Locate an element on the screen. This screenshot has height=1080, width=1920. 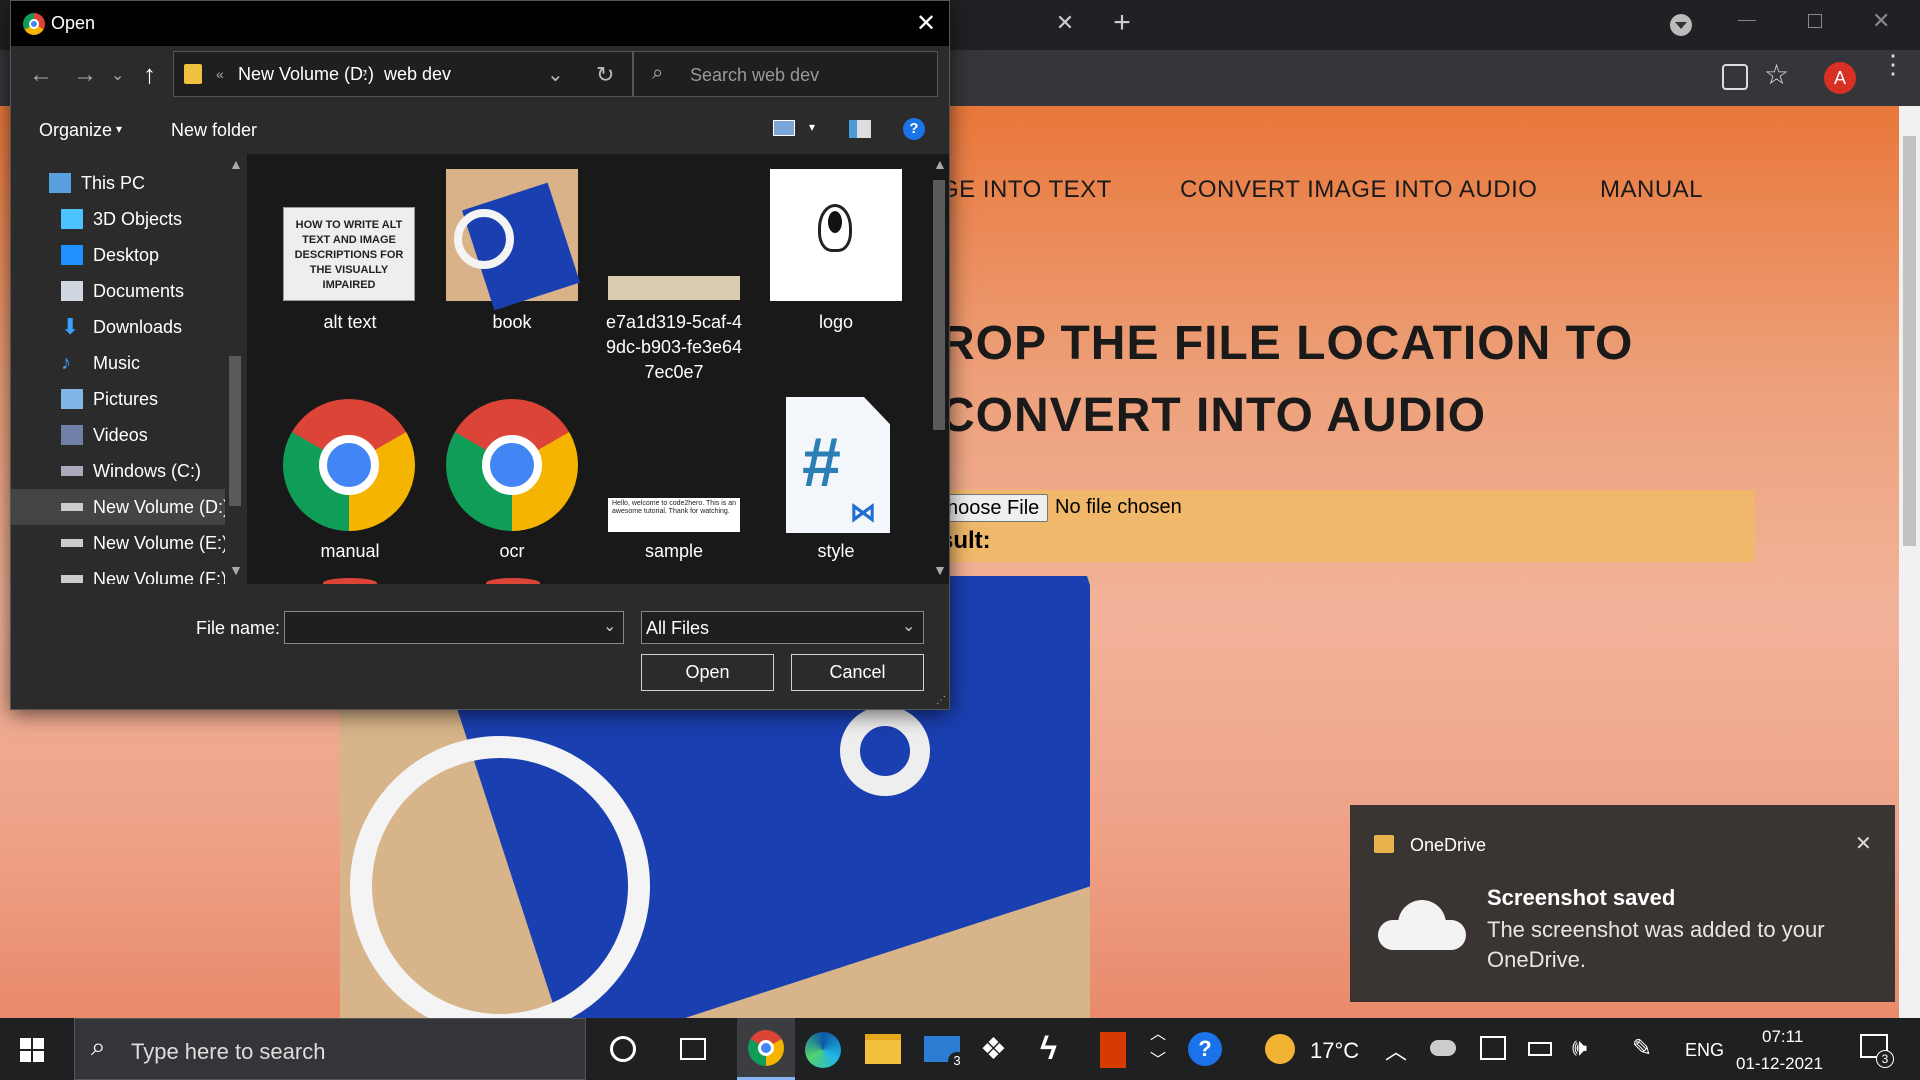
file-type-select: All Files ⌄ is located at coordinates (782, 627).